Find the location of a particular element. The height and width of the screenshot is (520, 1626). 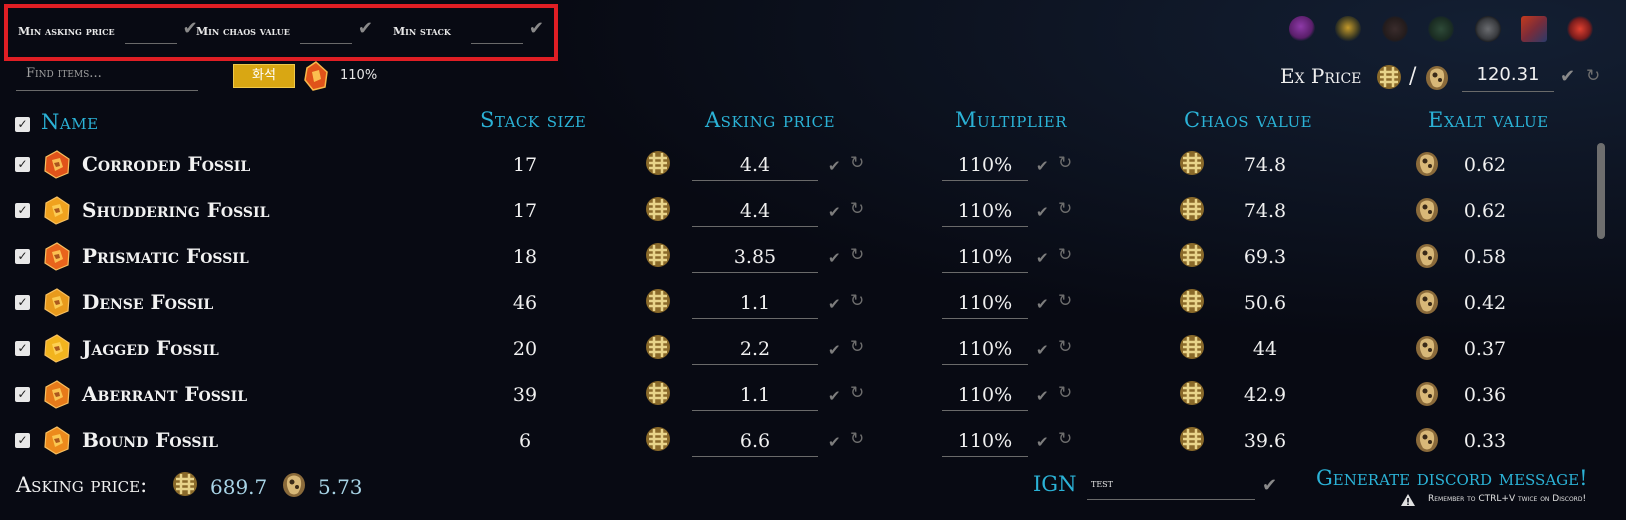

header-name: Name is located at coordinates (70, 122).